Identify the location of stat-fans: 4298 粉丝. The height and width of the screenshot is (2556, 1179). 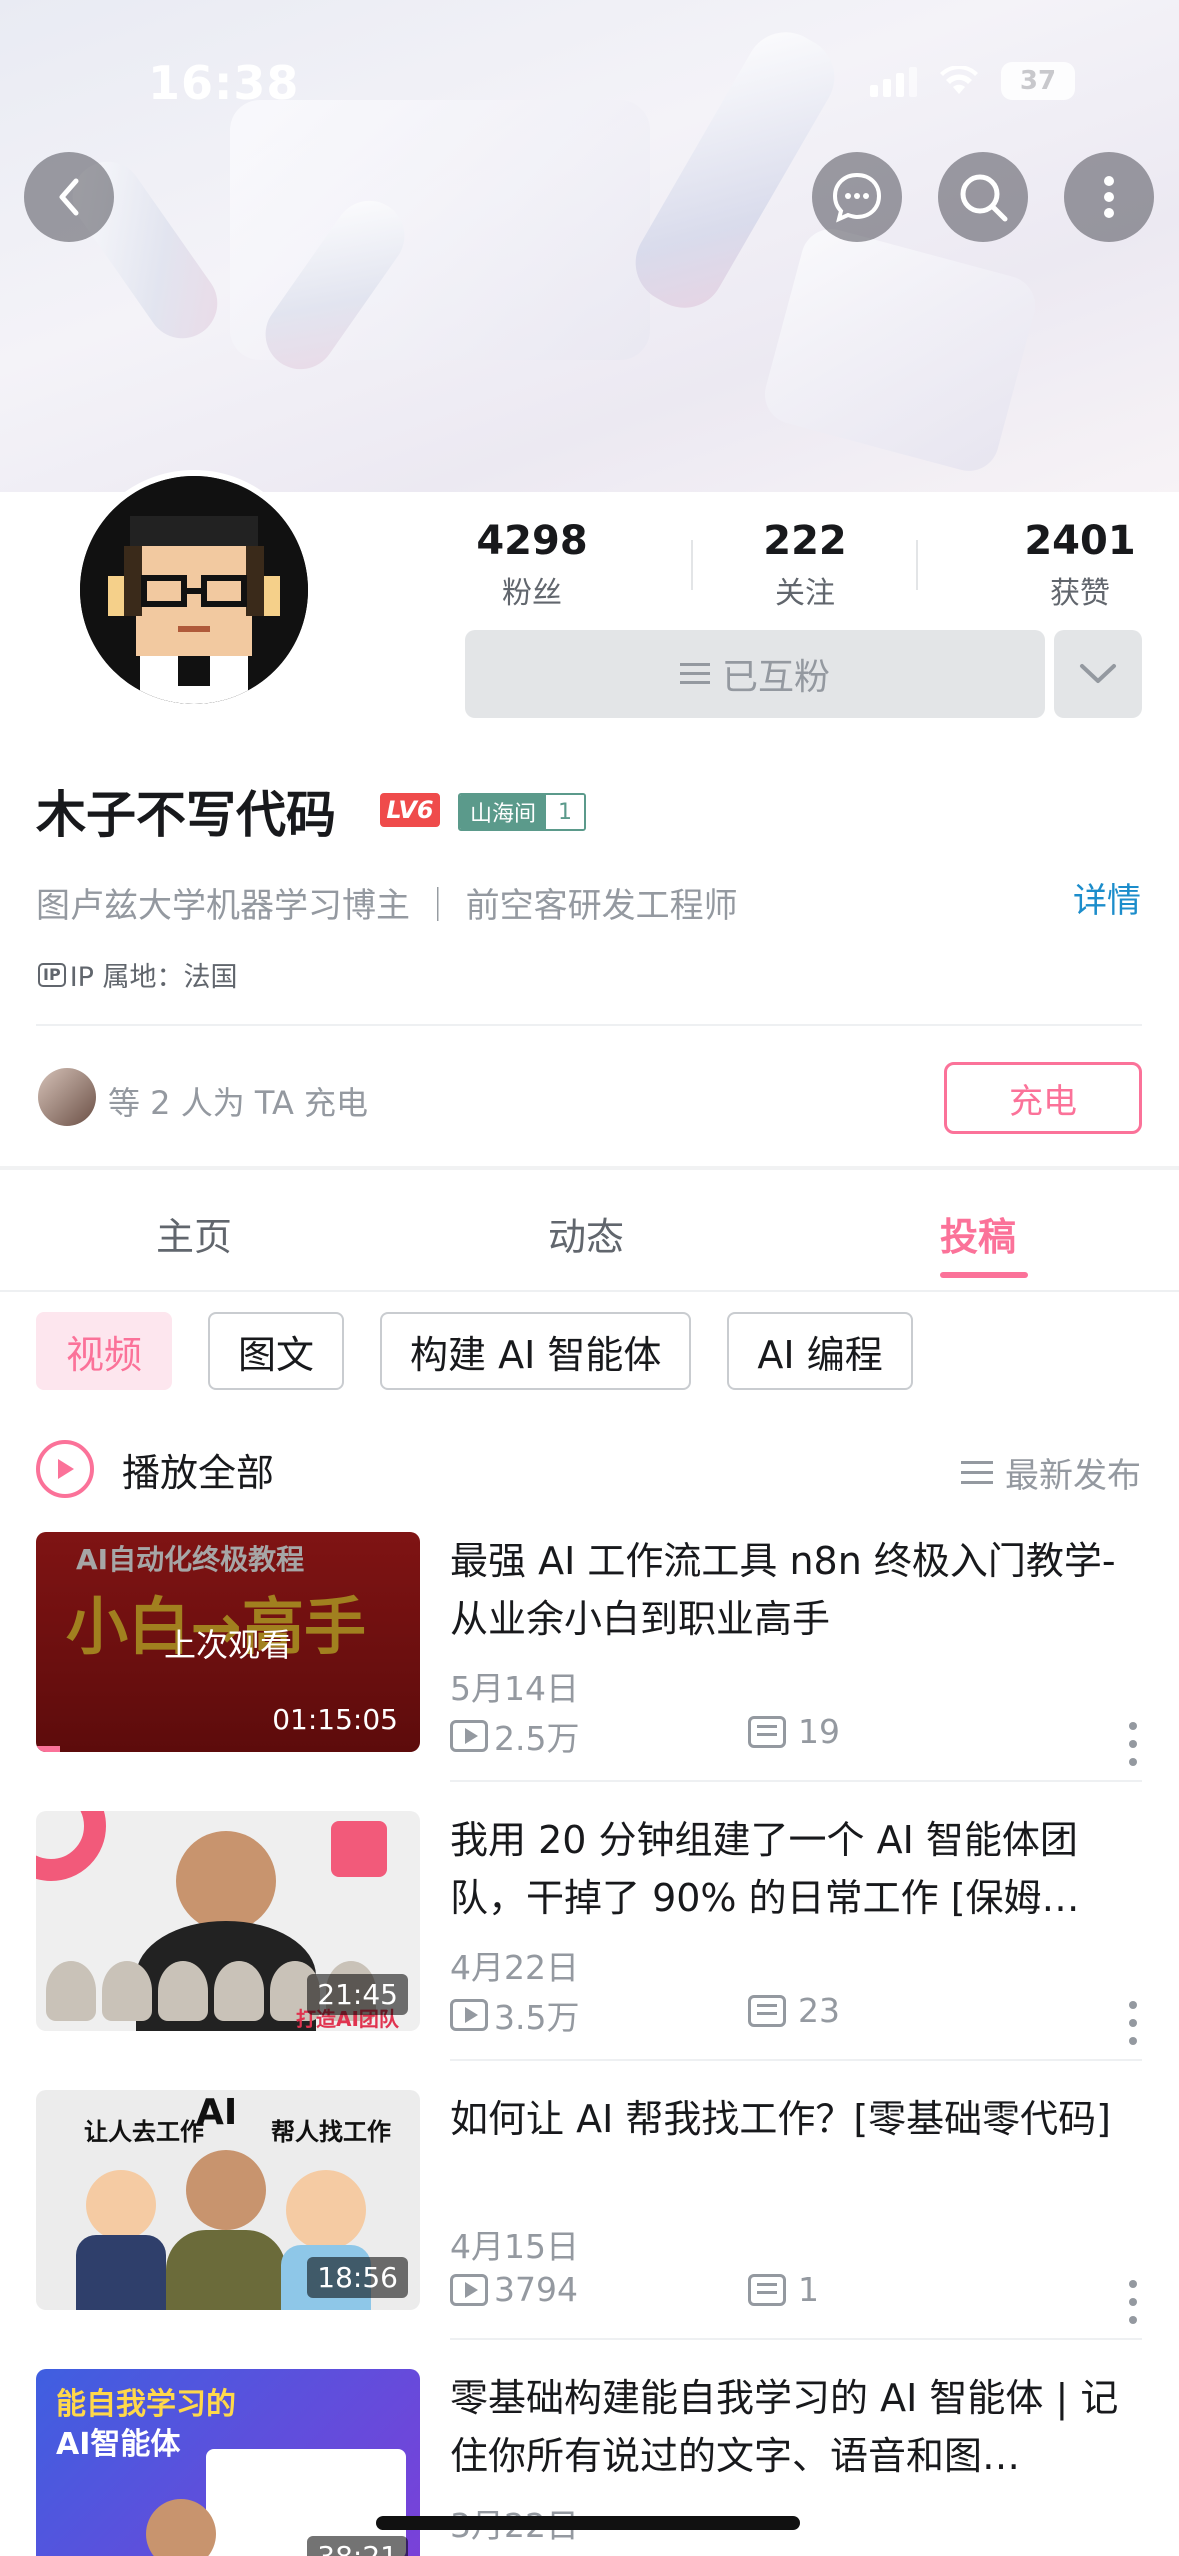
(532, 565).